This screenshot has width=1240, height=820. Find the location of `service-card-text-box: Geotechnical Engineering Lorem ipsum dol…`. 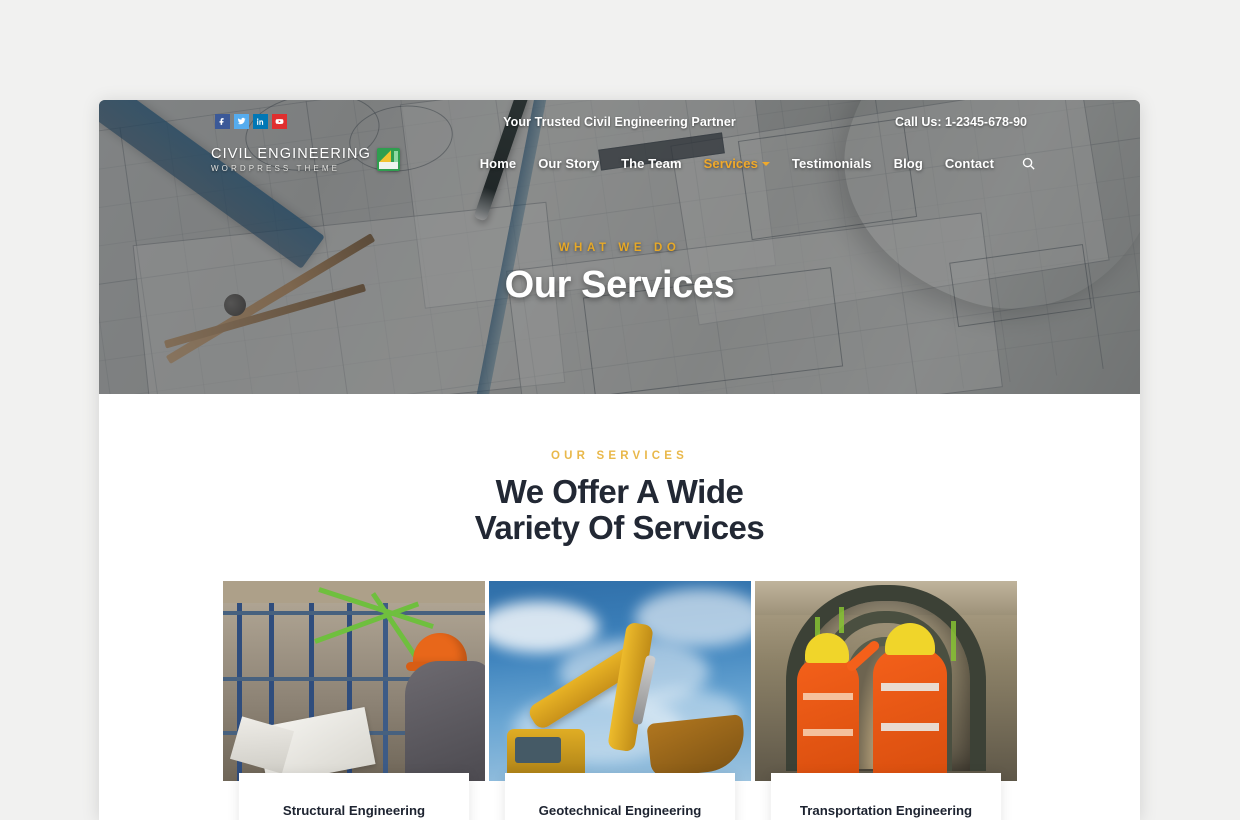

service-card-text-box: Geotechnical Engineering Lorem ipsum dol… is located at coordinates (620, 796).